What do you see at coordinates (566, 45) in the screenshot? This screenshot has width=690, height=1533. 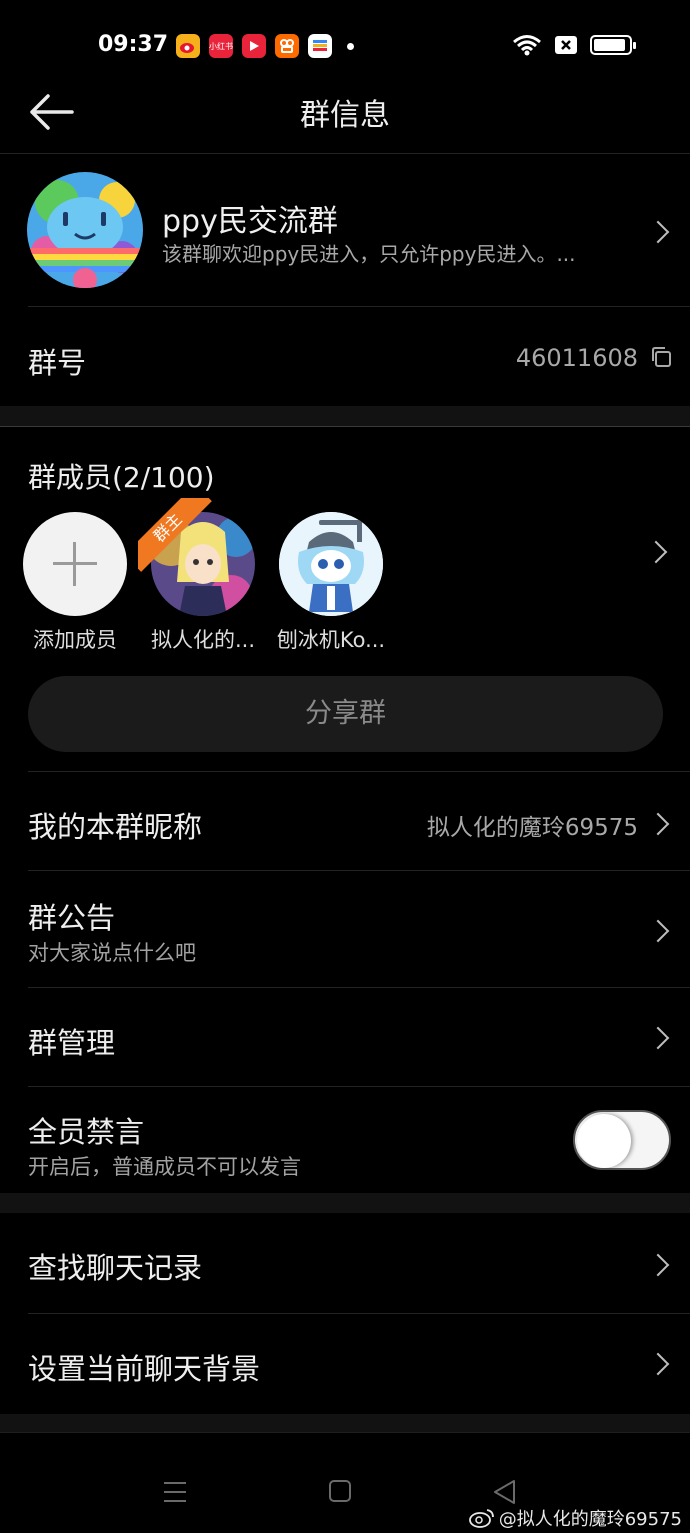 I see `no-sim-icon` at bounding box center [566, 45].